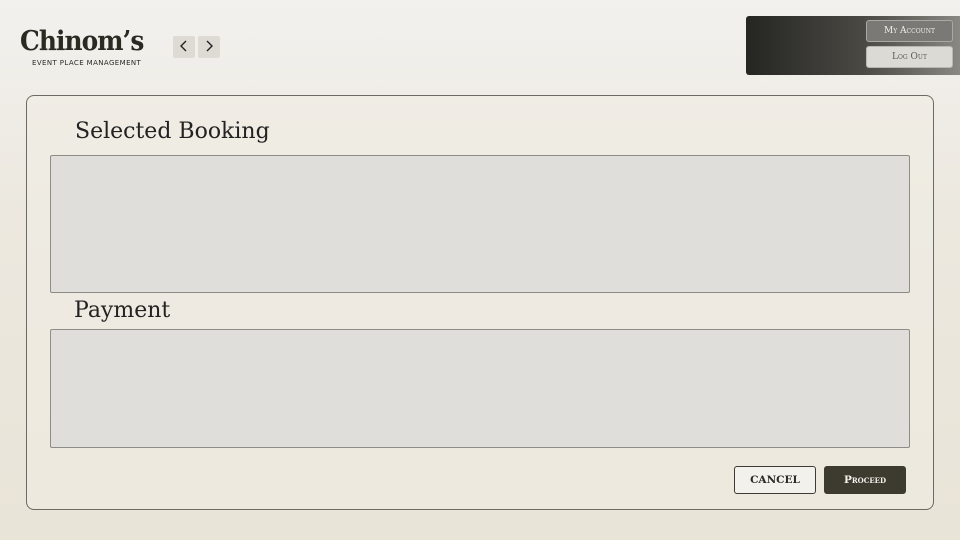  I want to click on chevron-left-icon, so click(184, 47).